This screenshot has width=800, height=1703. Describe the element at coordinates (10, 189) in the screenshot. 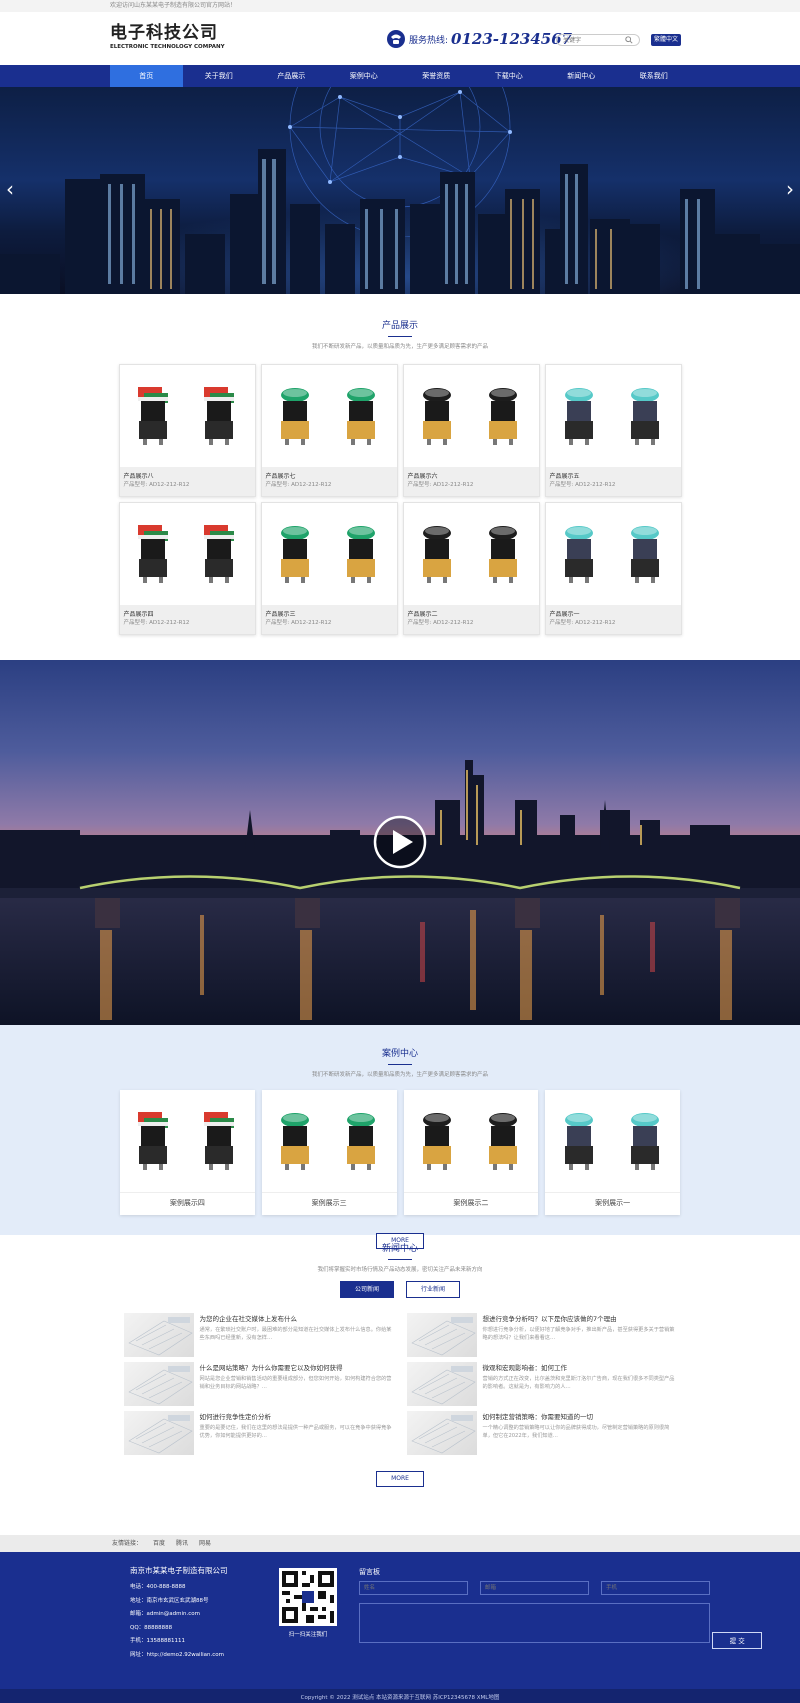

I see `banner-prev-arrow-icon: ‹` at that location.